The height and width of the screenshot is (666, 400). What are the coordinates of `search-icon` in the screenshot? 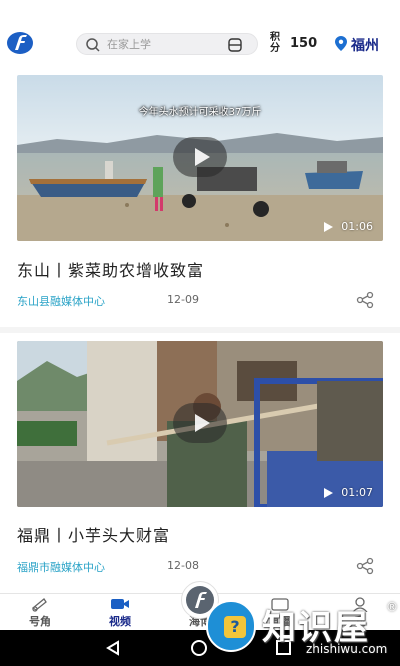 It's located at (93, 45).